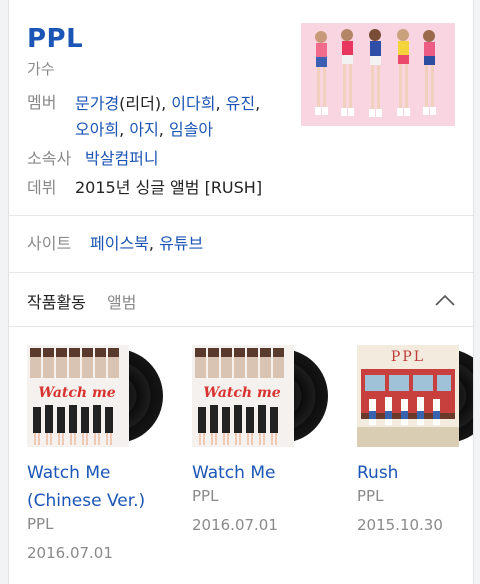 The image size is (480, 584). Describe the element at coordinates (102, 501) in the screenshot. I see `album-title-line: (Chinese Ver.)` at that location.